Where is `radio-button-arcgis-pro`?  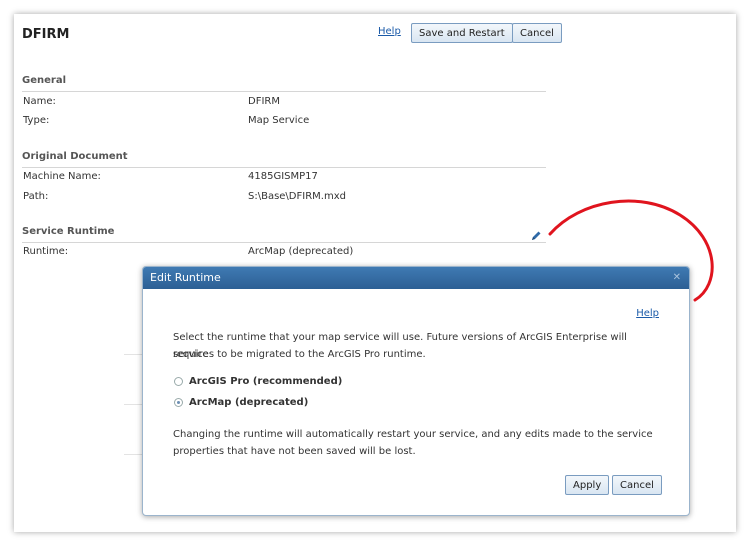
radio-button-arcgis-pro is located at coordinates (178, 381).